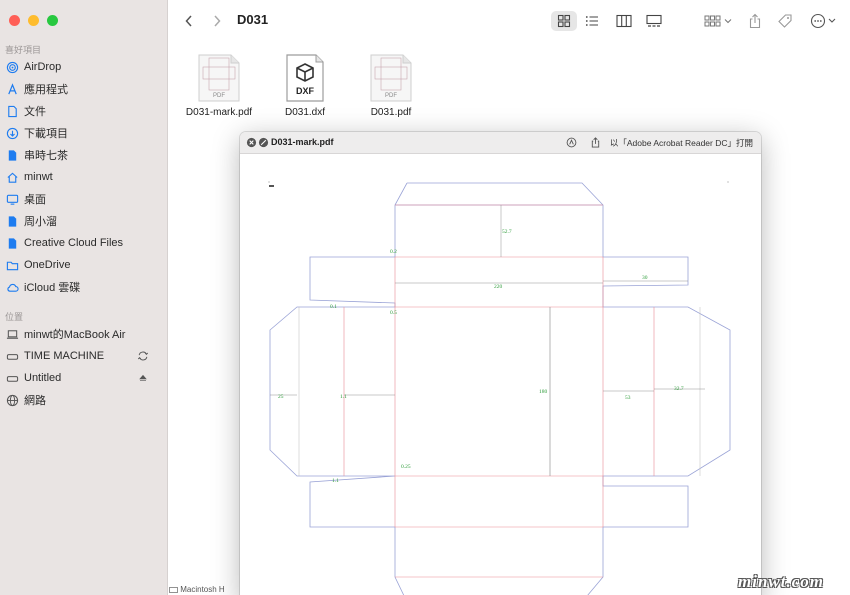 Image resolution: width=850 pixels, height=595 pixels. I want to click on column-view-button, so click(624, 21).